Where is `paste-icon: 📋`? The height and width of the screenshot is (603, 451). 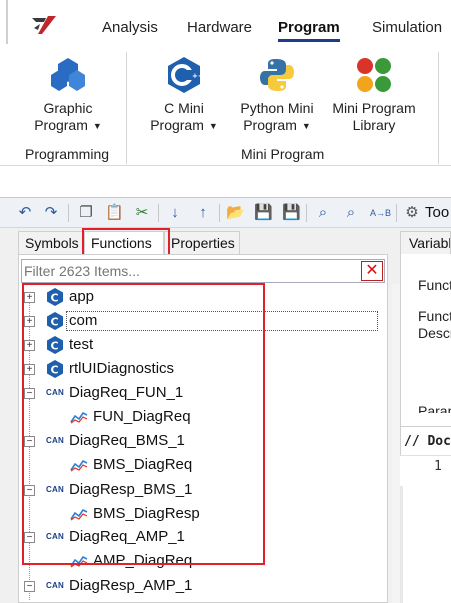 paste-icon: 📋 is located at coordinates (114, 213).